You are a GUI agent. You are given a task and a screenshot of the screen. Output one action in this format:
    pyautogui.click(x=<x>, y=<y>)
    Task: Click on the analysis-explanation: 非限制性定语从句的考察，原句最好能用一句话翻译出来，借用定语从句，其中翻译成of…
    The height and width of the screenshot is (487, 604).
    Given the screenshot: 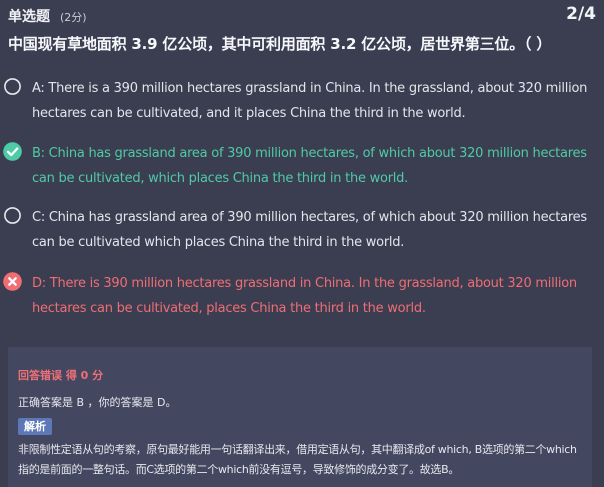 What is the action you would take?
    pyautogui.click(x=297, y=459)
    